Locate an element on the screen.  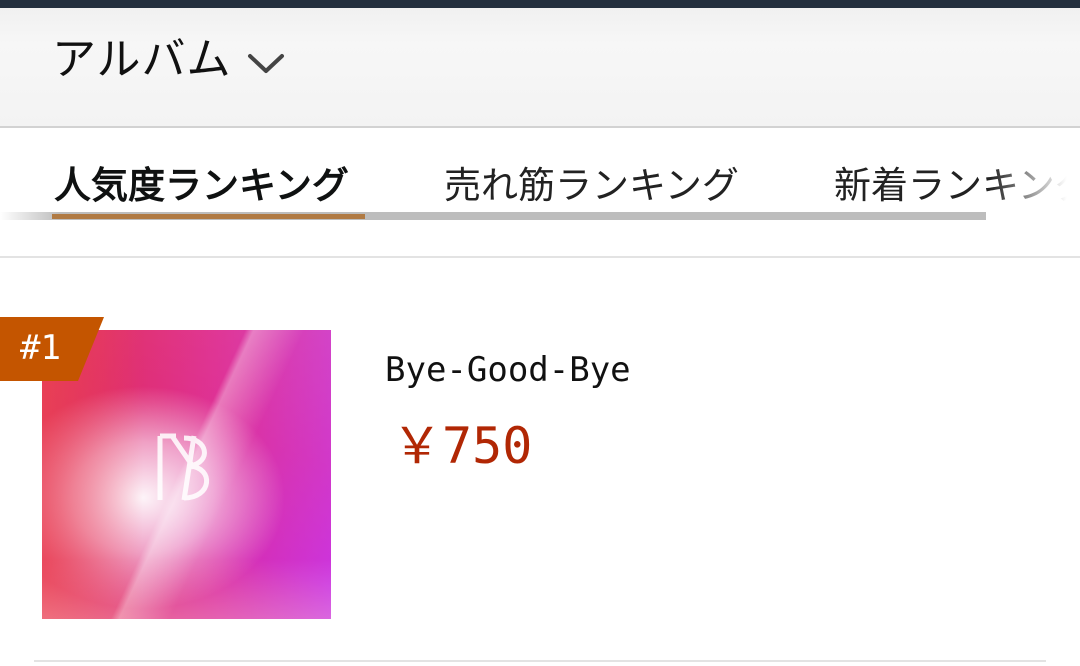
tab-popularity-ranking: 人気度ランキング is located at coordinates (201, 186).